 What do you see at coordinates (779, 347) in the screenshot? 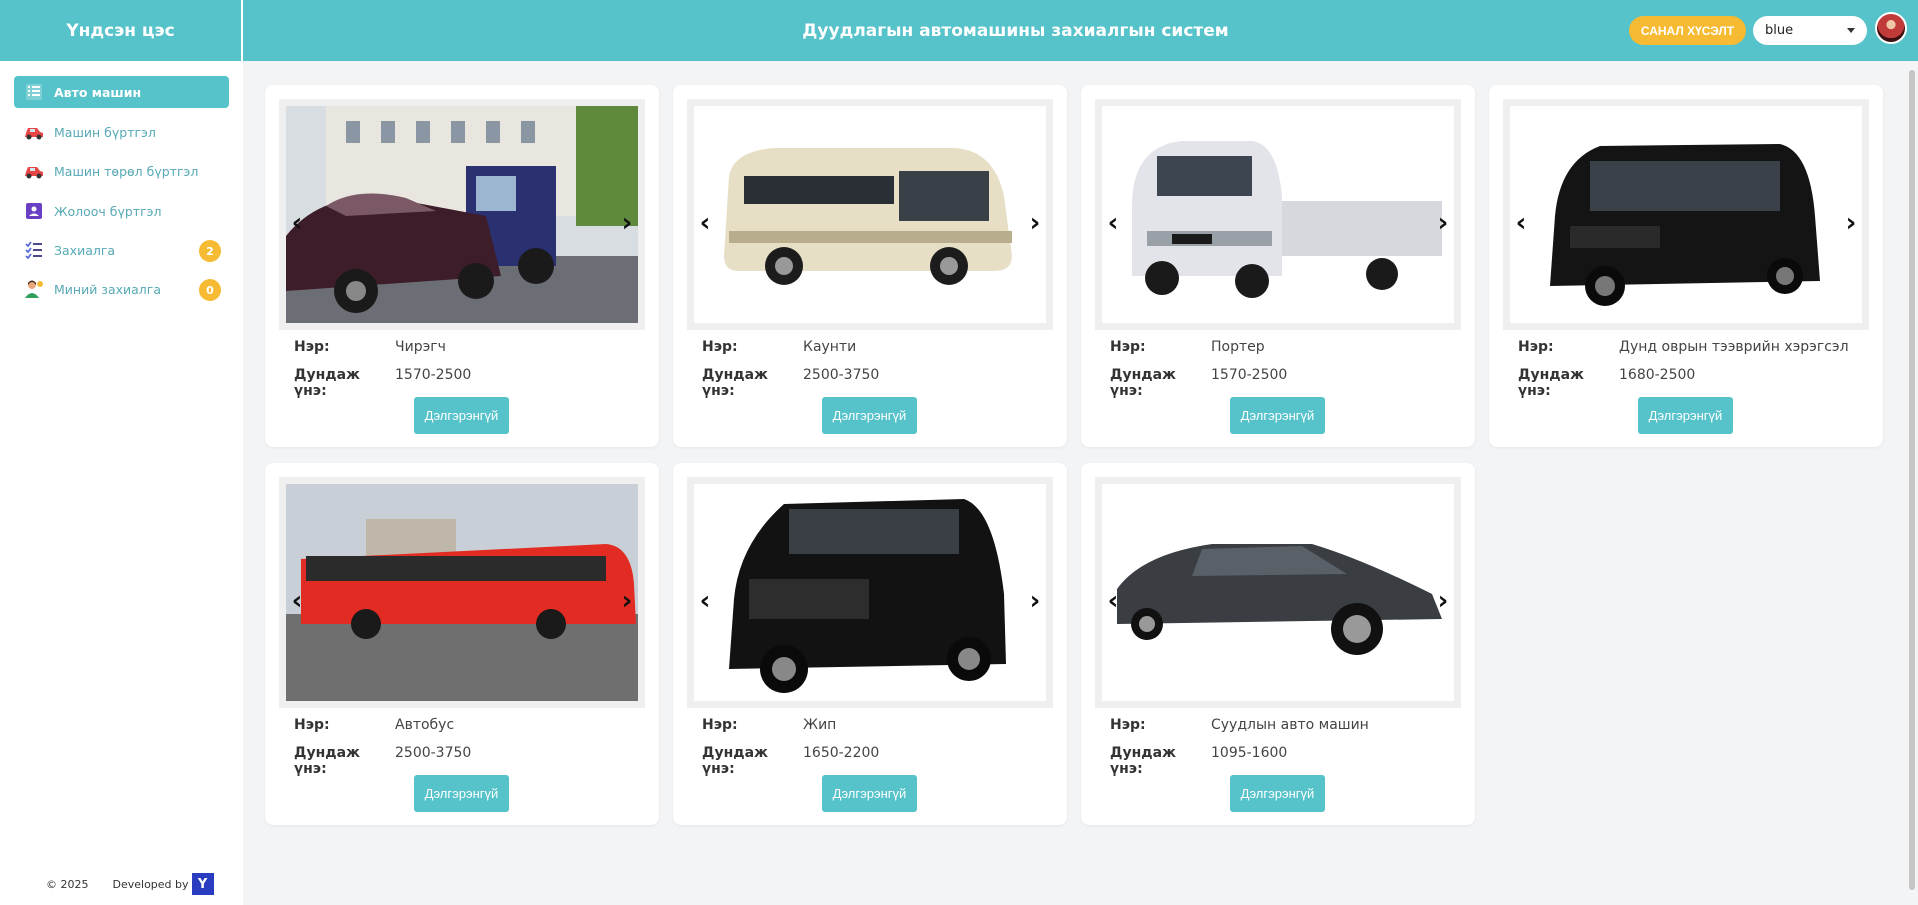
I see `car-name-row: Нэр: Каунти` at bounding box center [779, 347].